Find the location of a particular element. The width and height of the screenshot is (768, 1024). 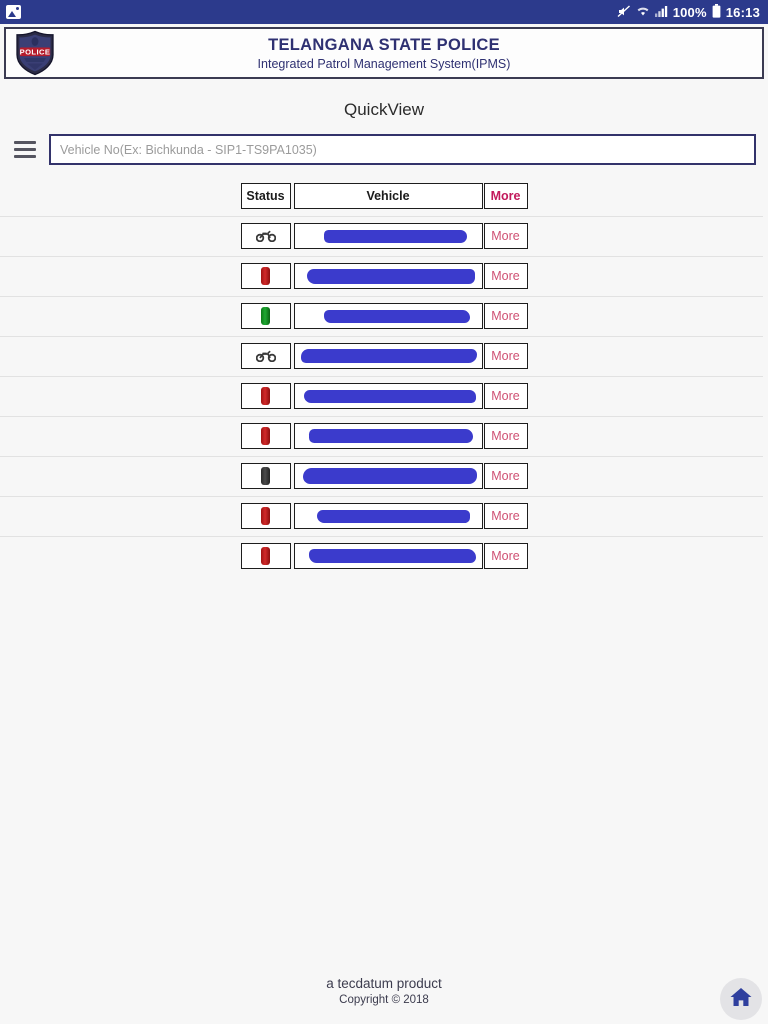

motorcycle-icon is located at coordinates (265, 356).